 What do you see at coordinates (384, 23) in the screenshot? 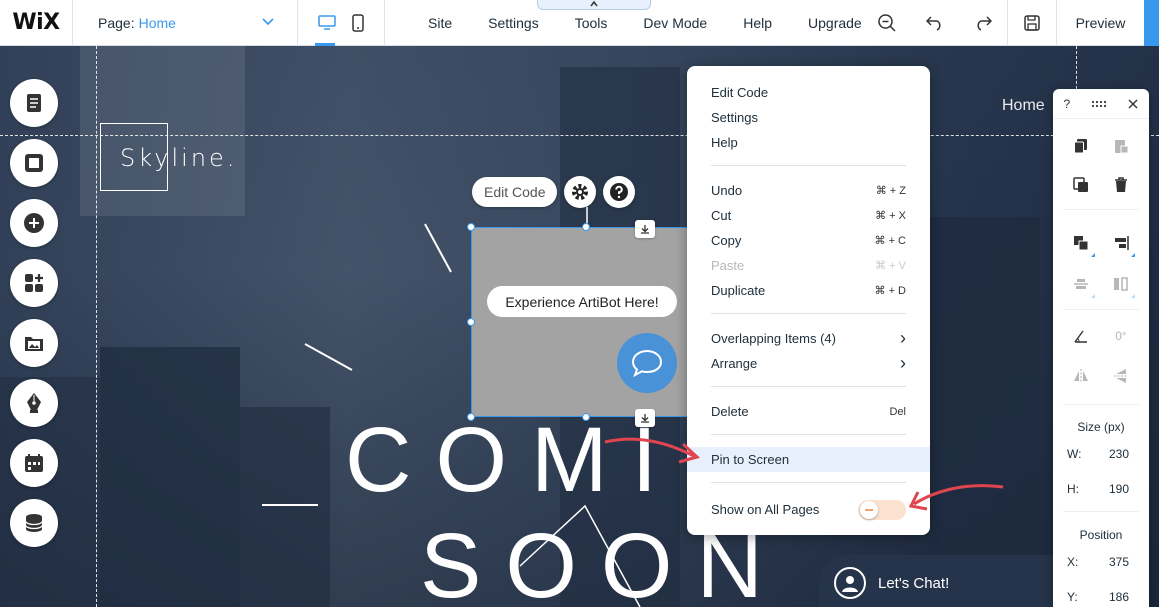
I see `top-bar-divider` at bounding box center [384, 23].